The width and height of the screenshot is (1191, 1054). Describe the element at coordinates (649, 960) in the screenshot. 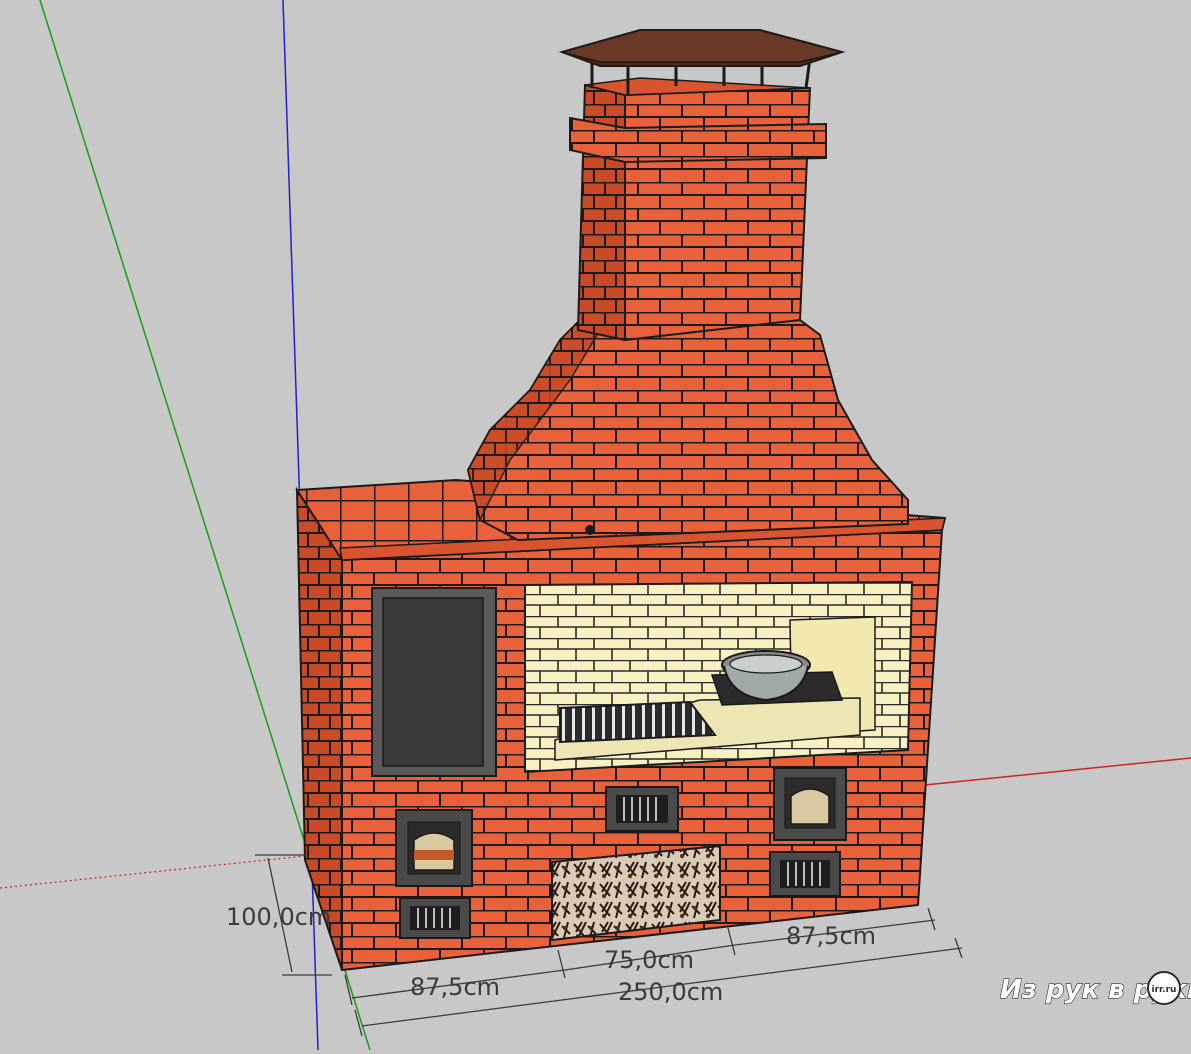

I see `dim-middle-width: 75,0cm` at that location.